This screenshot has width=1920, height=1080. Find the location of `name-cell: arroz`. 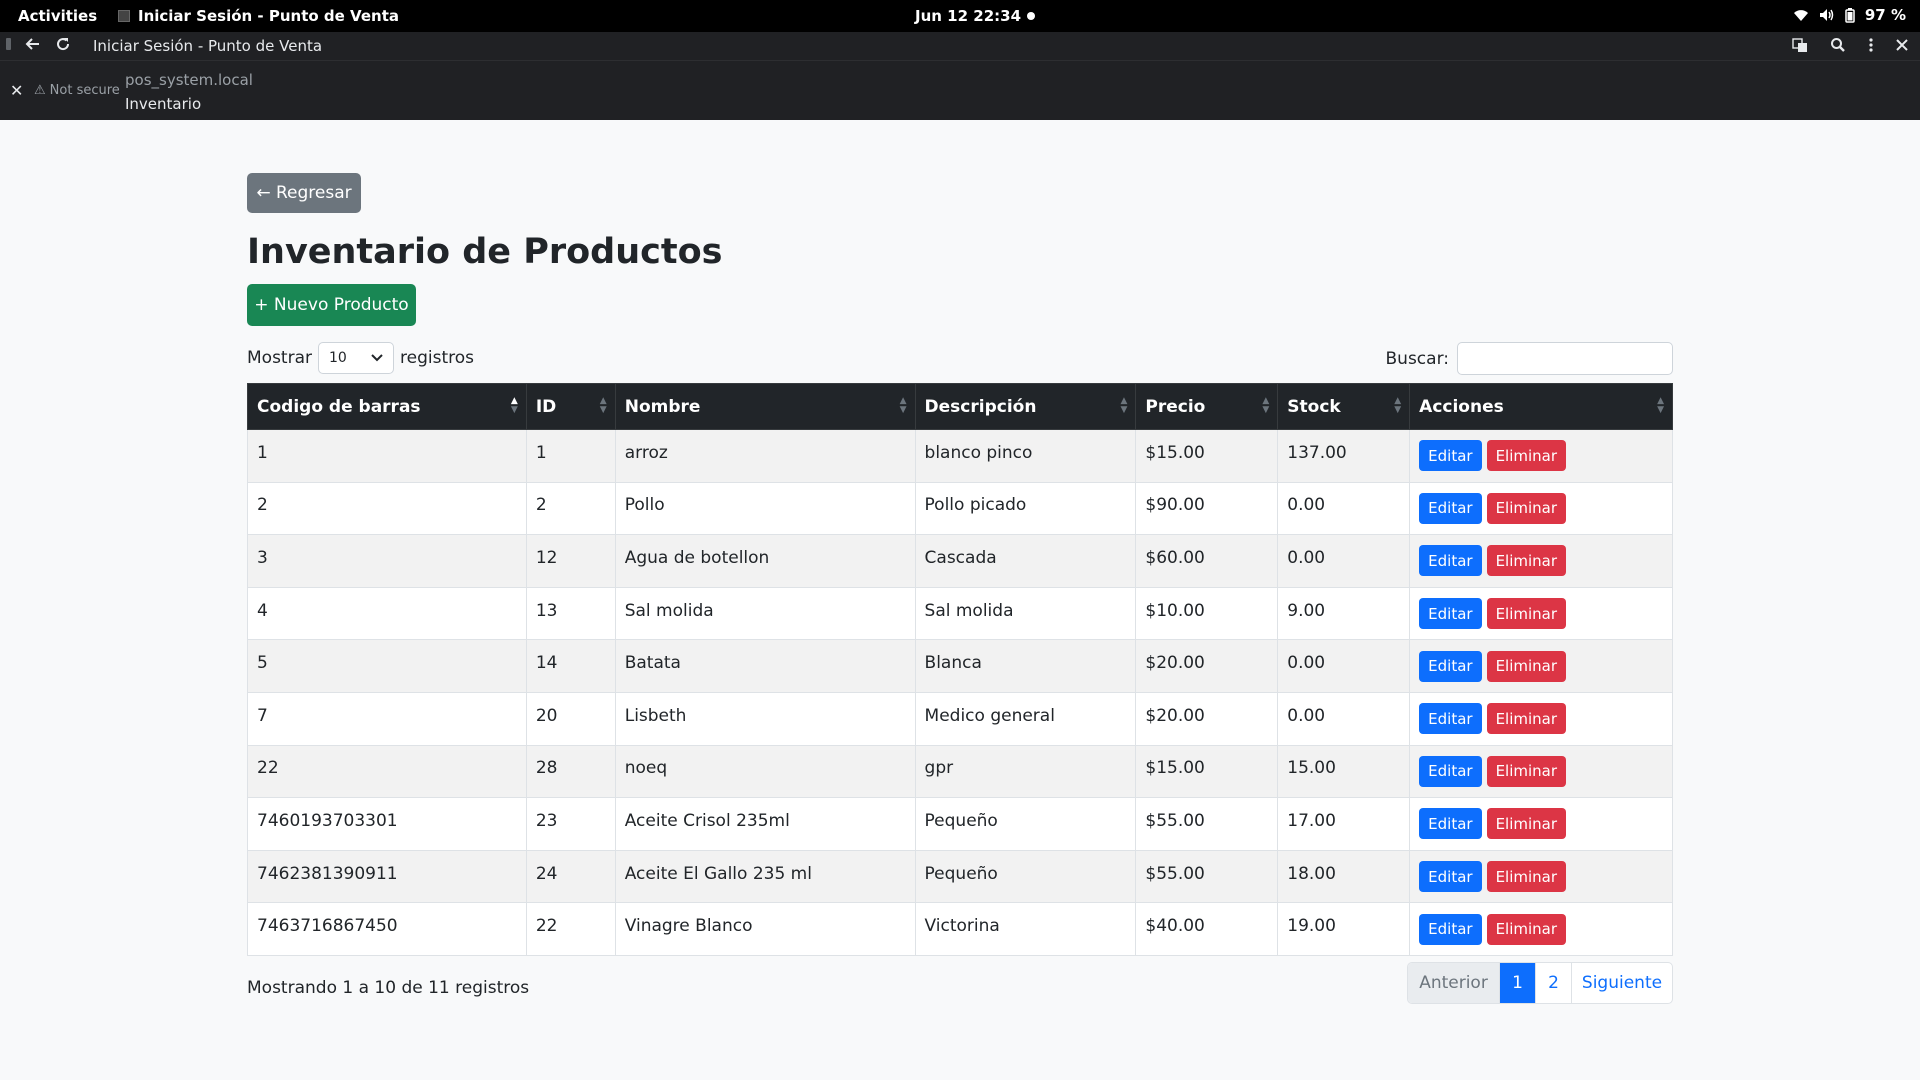

name-cell: arroz is located at coordinates (765, 456).